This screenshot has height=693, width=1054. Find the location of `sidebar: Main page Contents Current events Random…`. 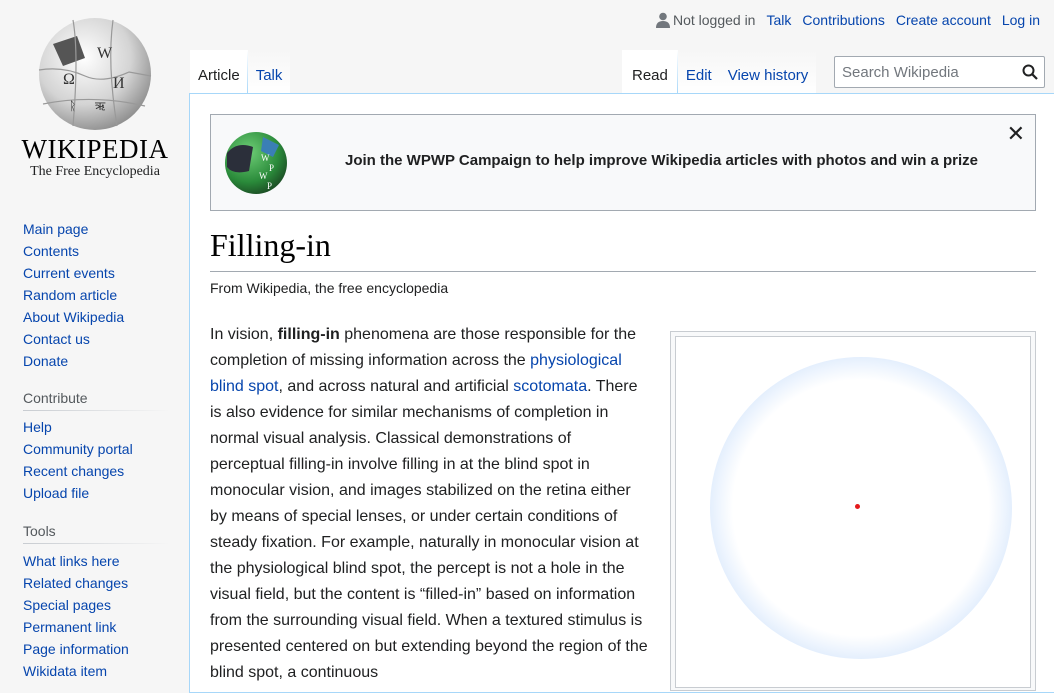

sidebar: Main page Contents Current events Random… is located at coordinates (95, 450).